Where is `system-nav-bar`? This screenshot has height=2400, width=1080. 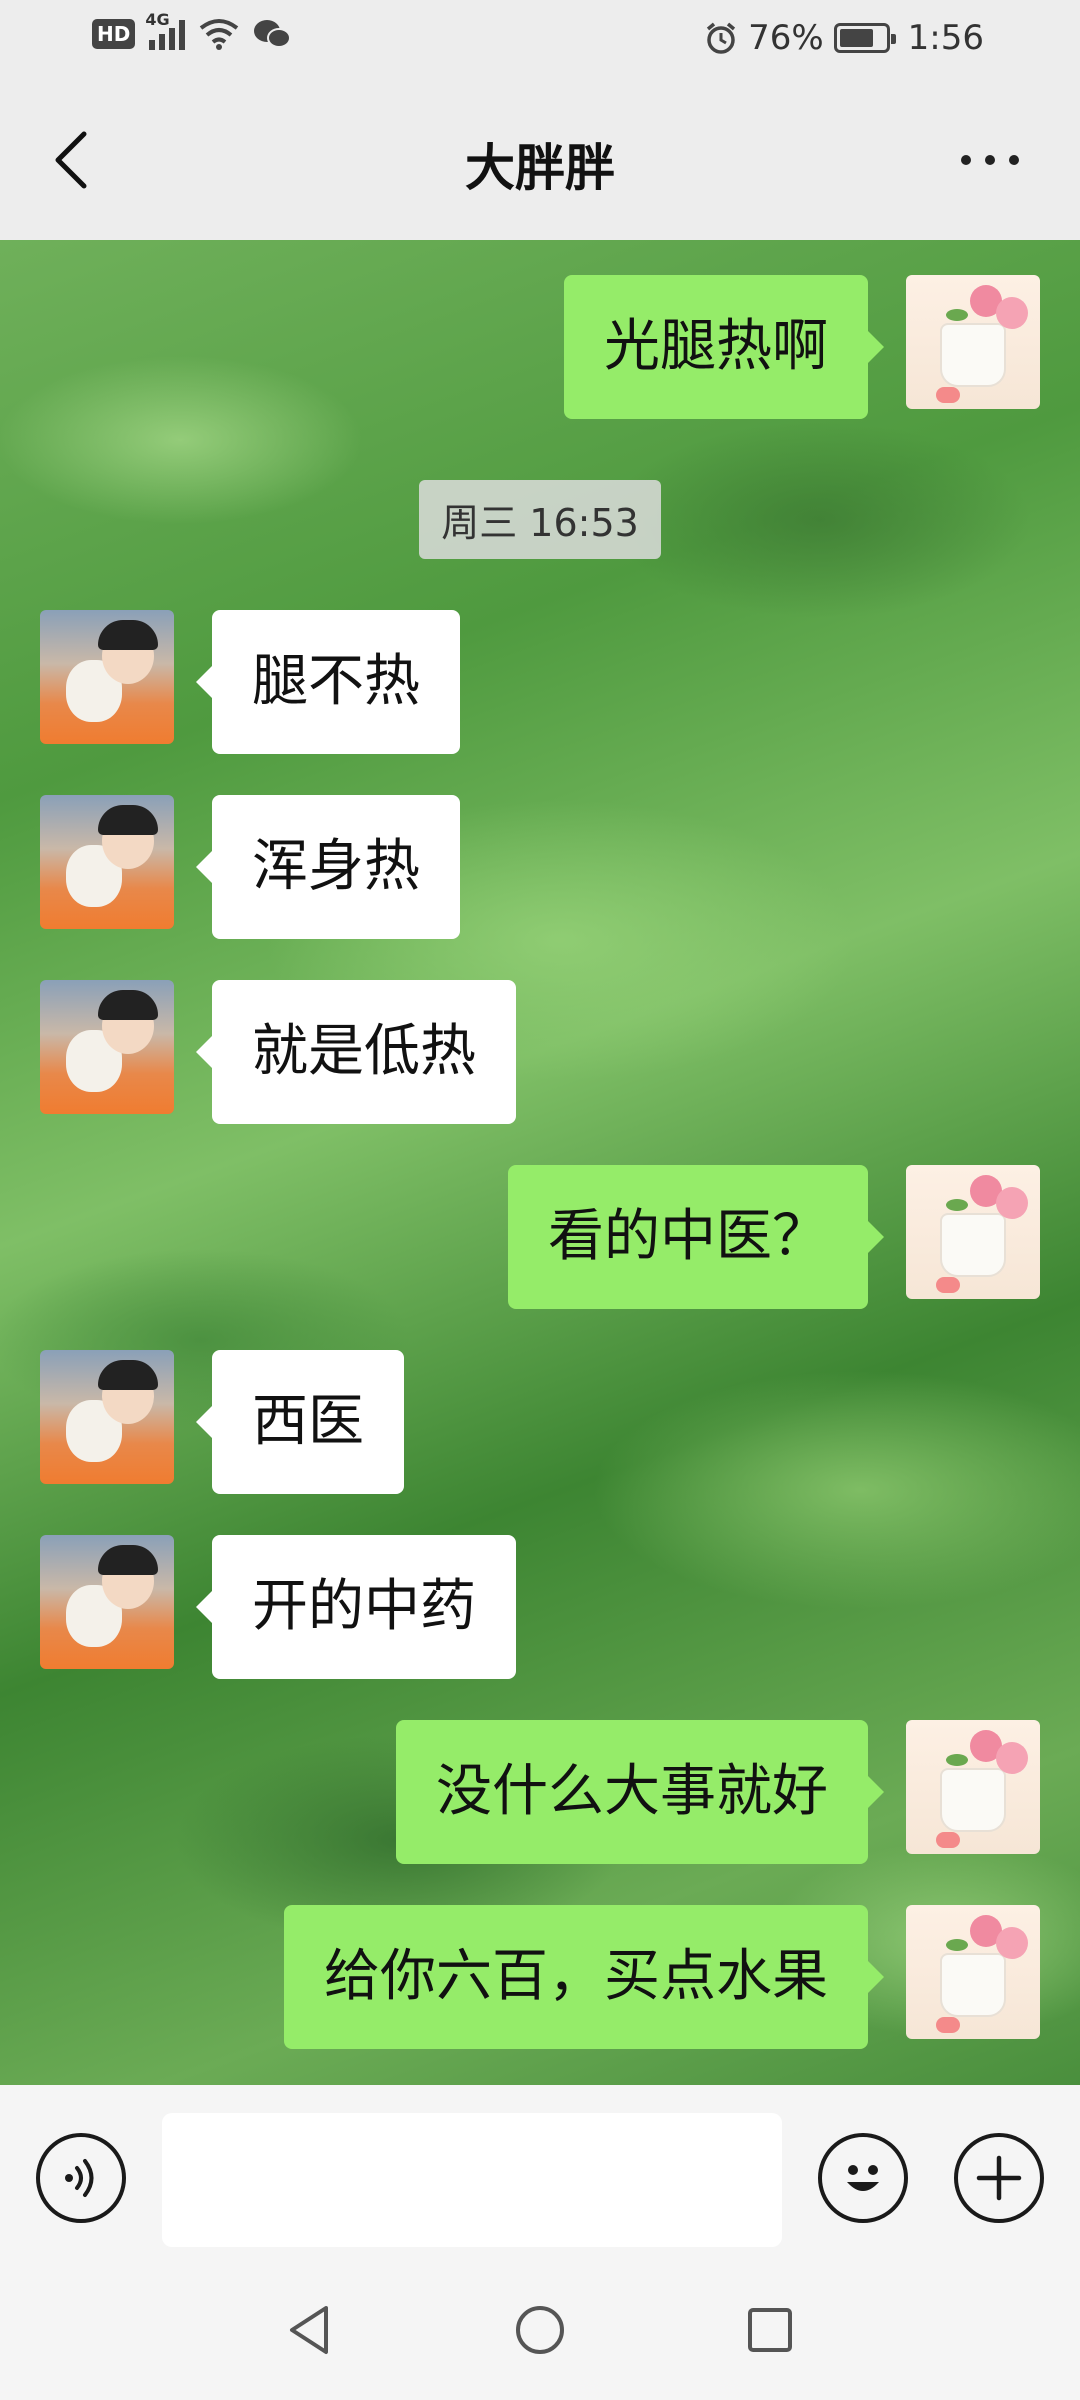 system-nav-bar is located at coordinates (540, 2327).